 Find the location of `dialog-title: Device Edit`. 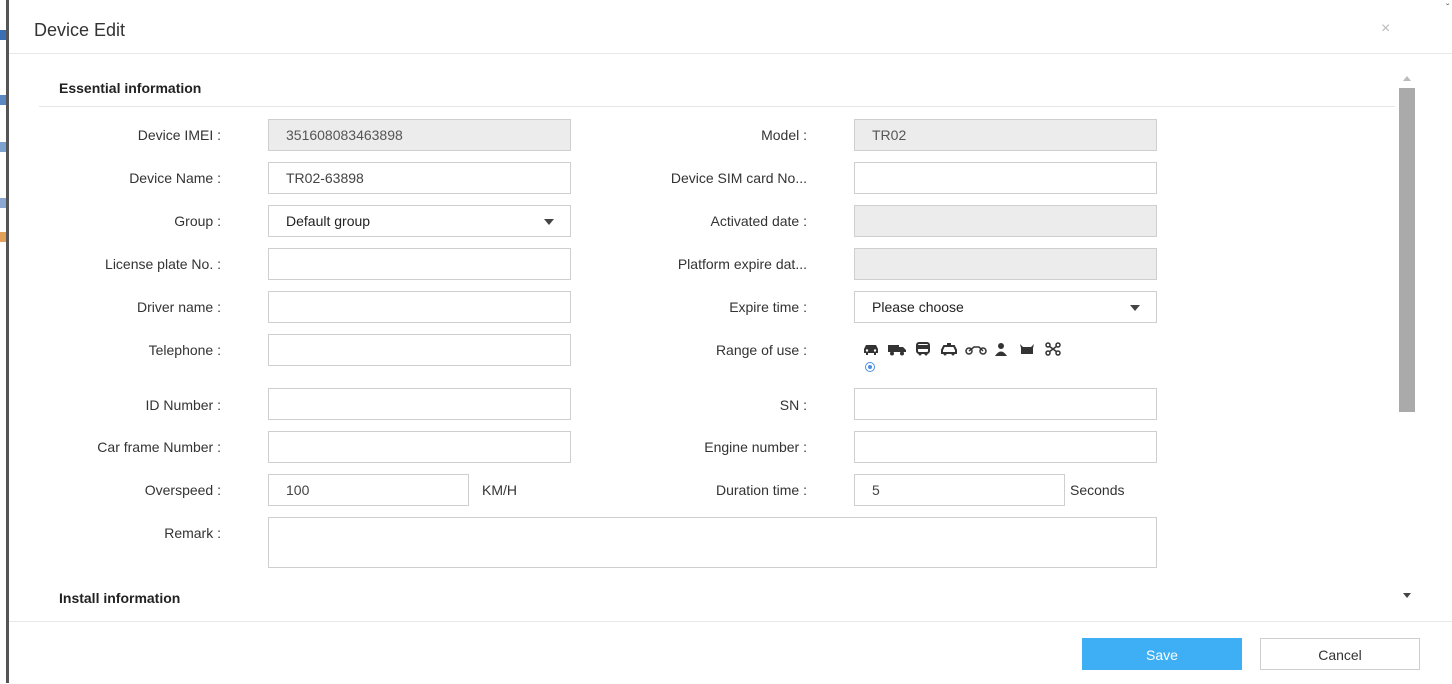

dialog-title: Device Edit is located at coordinates (80, 30).